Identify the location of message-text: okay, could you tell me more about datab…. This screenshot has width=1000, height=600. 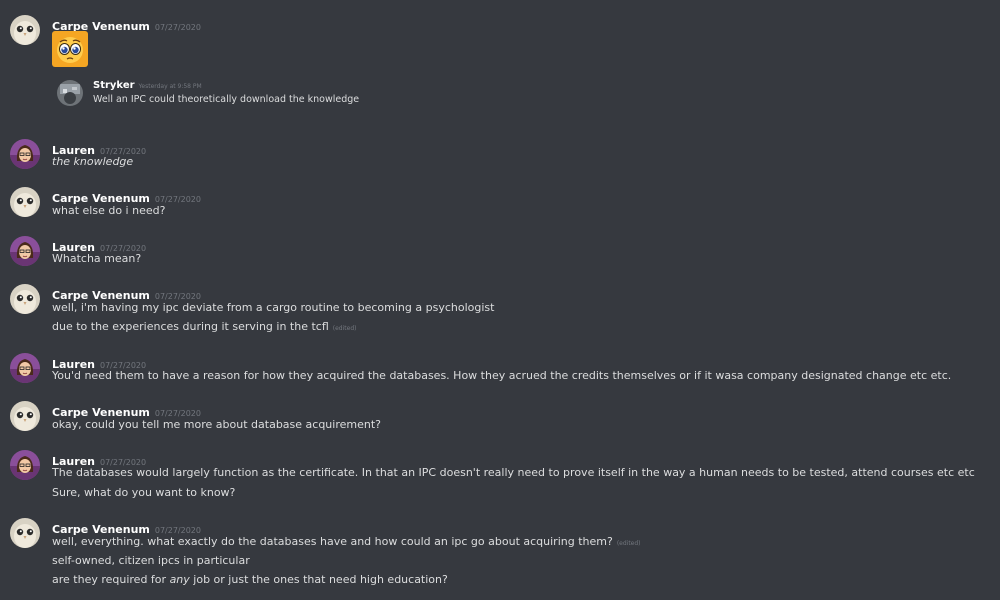
(216, 424).